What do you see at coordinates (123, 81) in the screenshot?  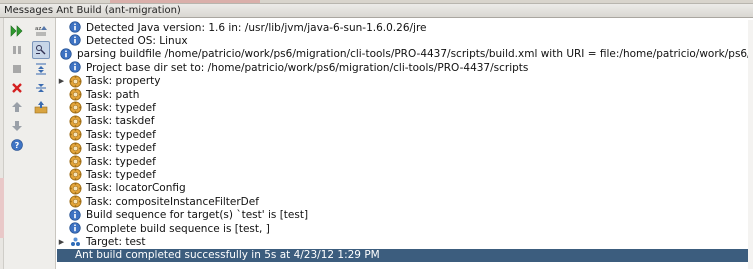 I see `message-text: Task: property` at bounding box center [123, 81].